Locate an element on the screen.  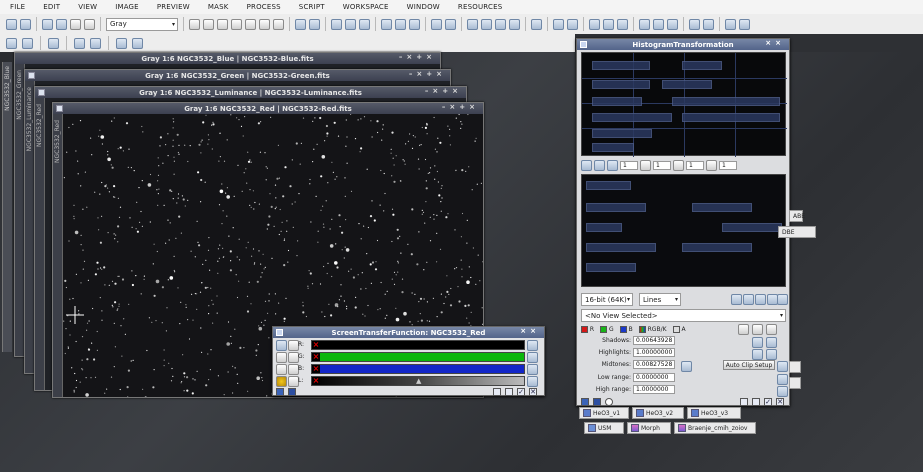
apply-global-icon is located at coordinates (609, 402).